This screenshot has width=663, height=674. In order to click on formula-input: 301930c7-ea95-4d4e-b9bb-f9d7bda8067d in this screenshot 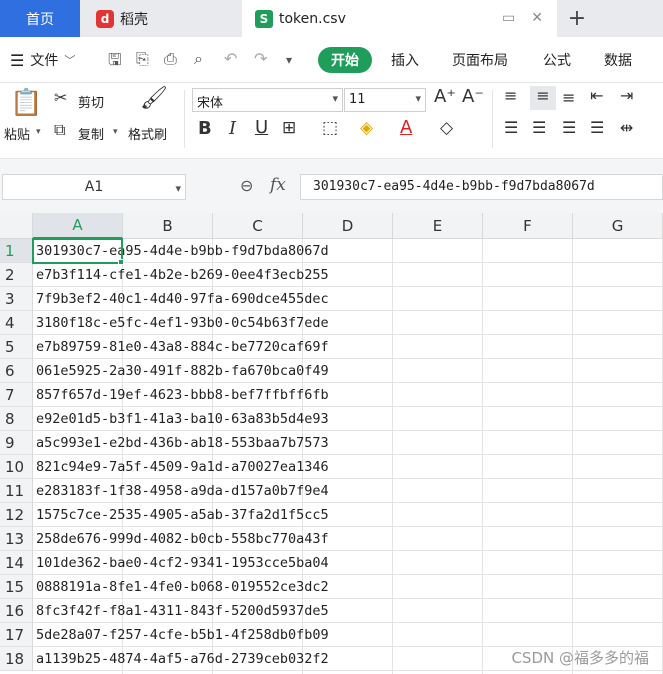, I will do `click(481, 187)`.